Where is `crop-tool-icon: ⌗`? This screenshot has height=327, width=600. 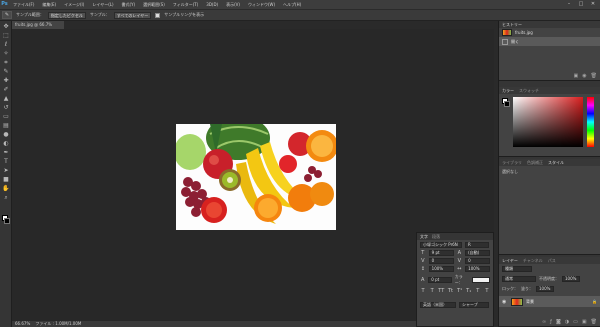 crop-tool-icon: ⌗ is located at coordinates (6, 62).